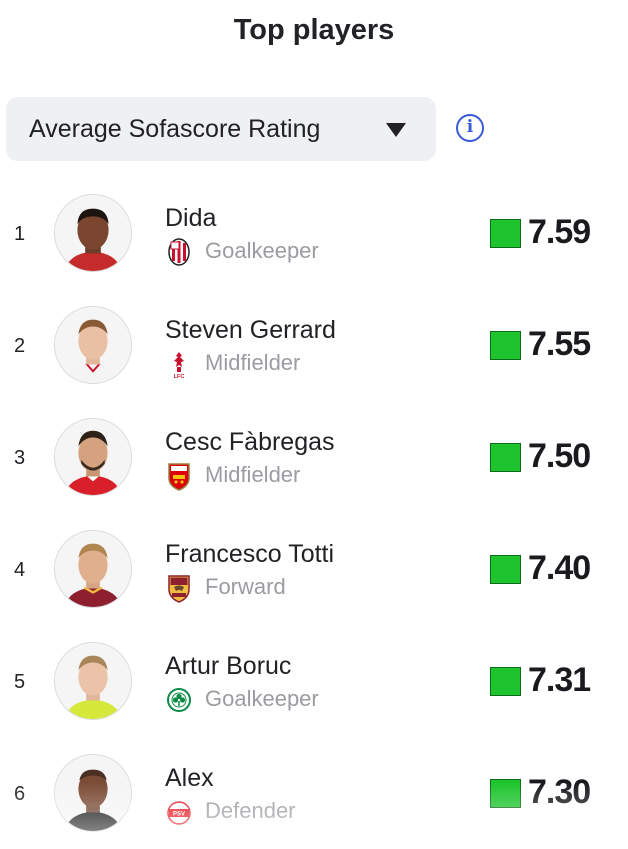 The image size is (628, 849). Describe the element at coordinates (314, 793) in the screenshot. I see `player-row: 6 Alex PSV Defender 7.30` at that location.